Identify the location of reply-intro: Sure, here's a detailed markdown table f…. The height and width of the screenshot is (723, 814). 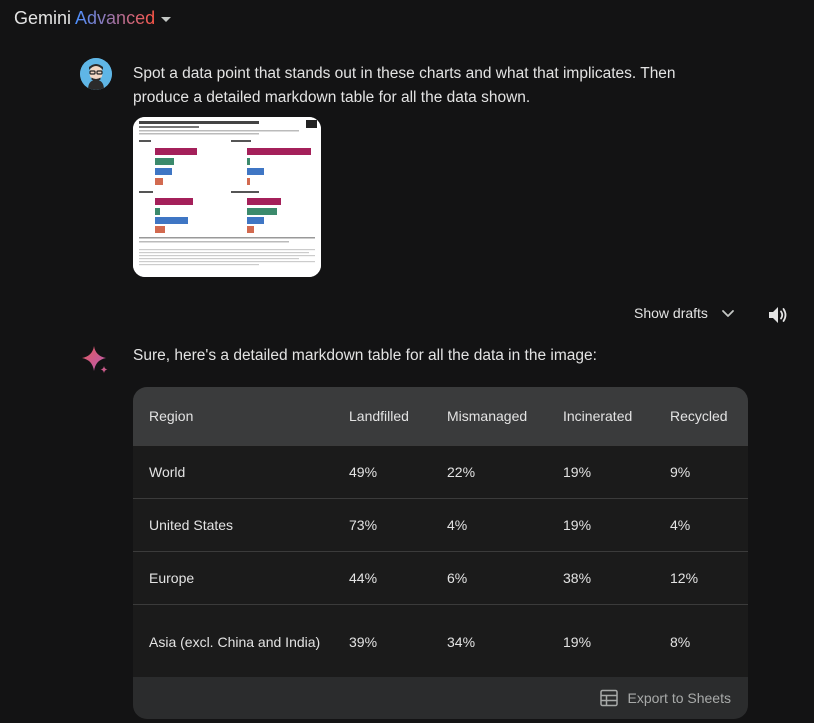
(365, 355).